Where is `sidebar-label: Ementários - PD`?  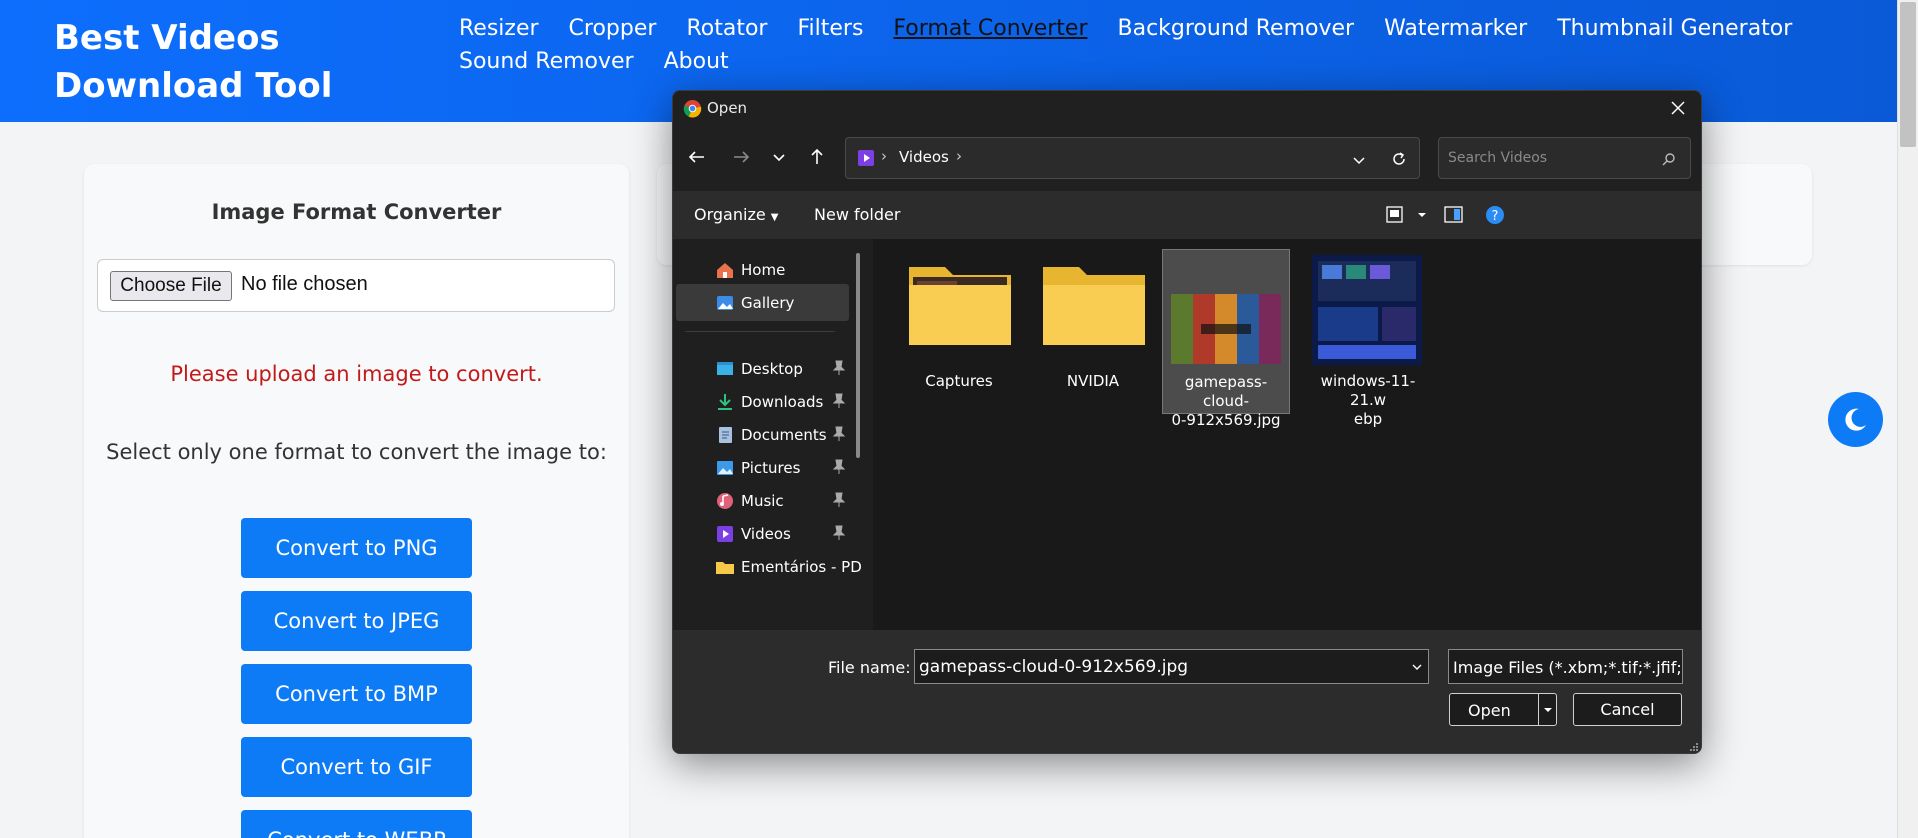
sidebar-label: Ementários - PD is located at coordinates (801, 567).